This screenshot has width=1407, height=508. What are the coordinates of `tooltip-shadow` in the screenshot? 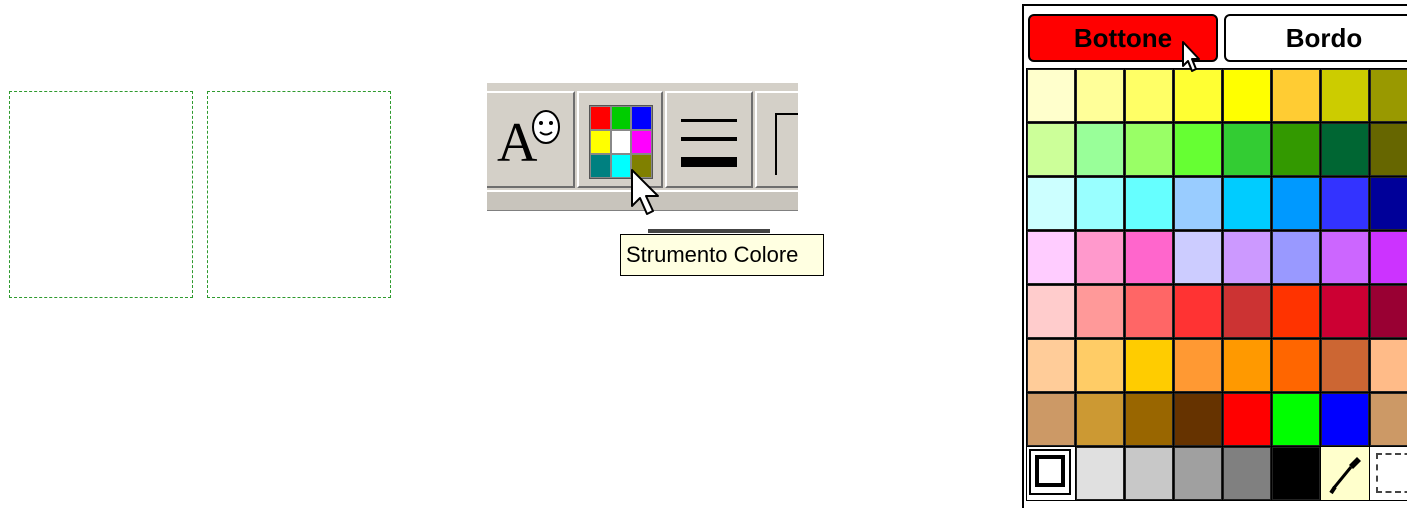 It's located at (709, 231).